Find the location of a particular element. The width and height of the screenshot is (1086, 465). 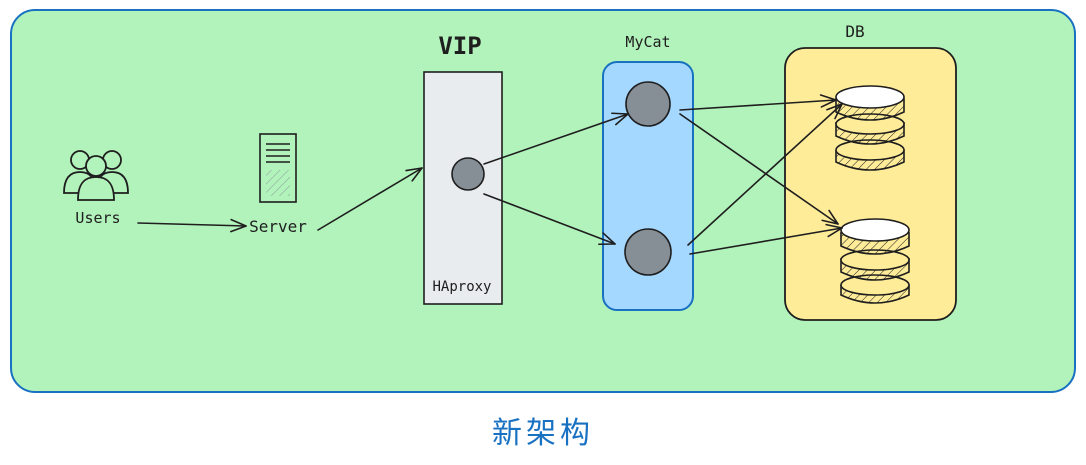

mycat-node-top is located at coordinates (648, 104).